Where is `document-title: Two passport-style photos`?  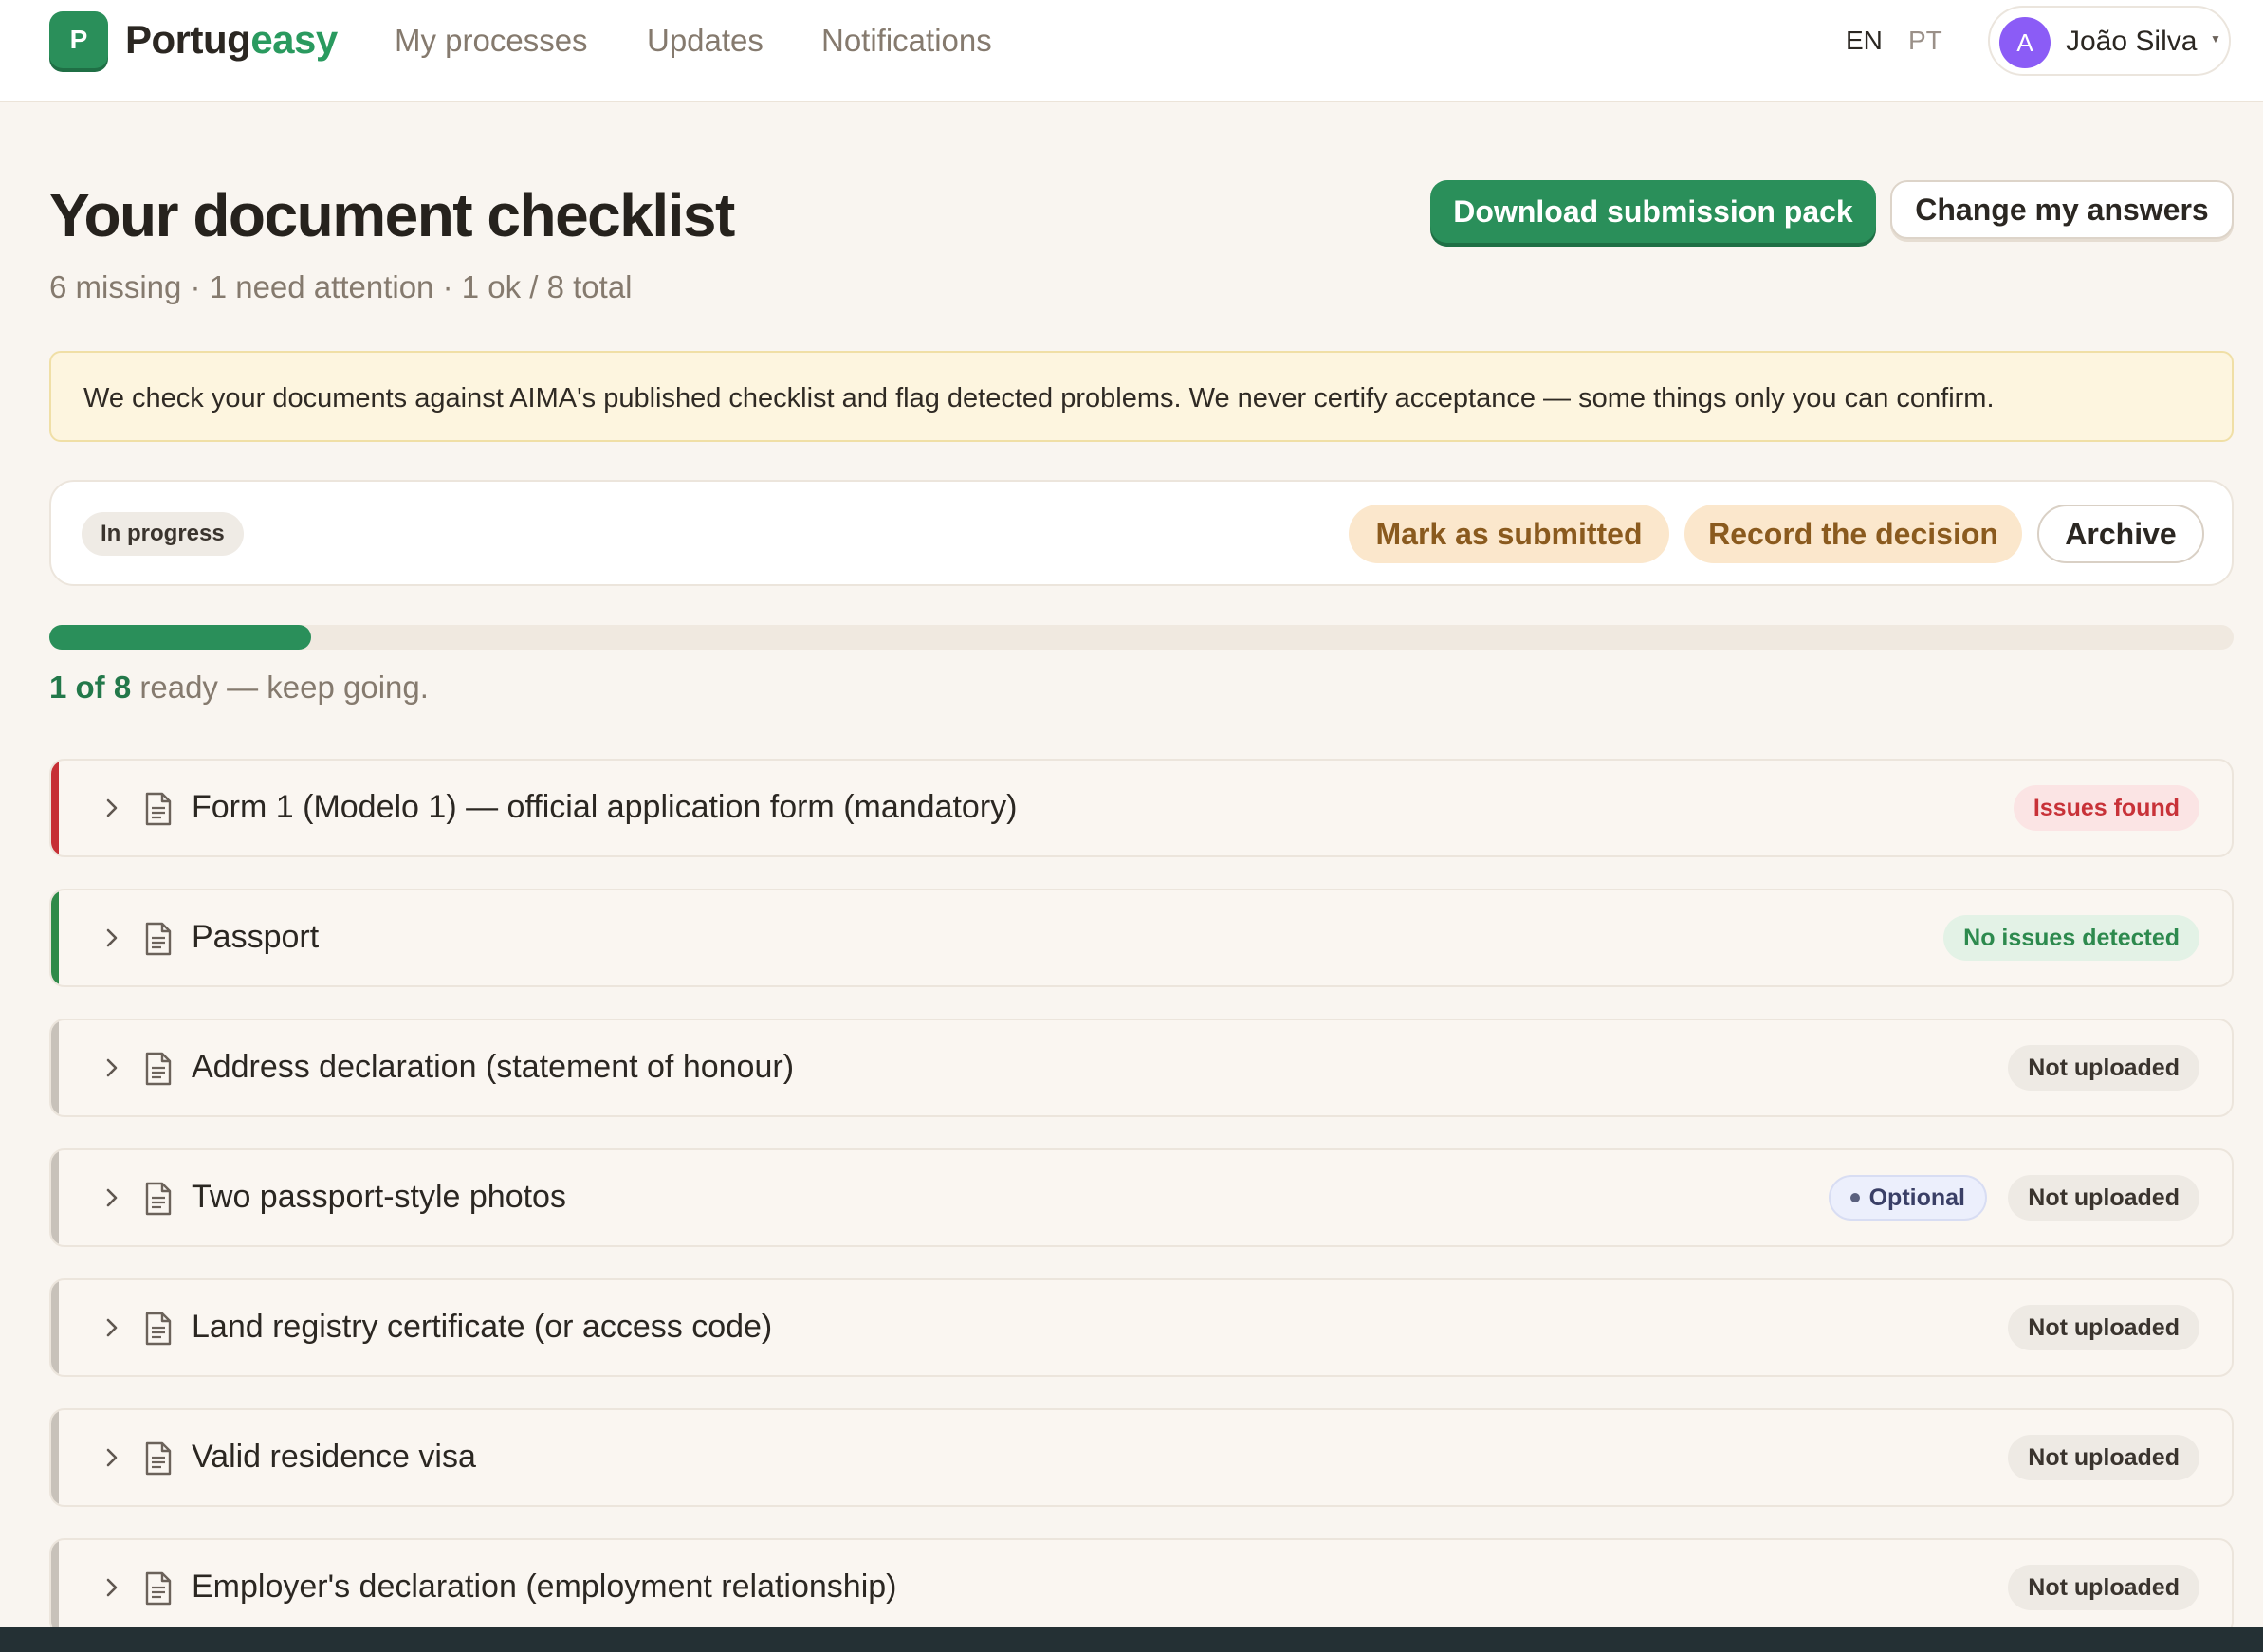
document-title: Two passport-style photos is located at coordinates (379, 1197).